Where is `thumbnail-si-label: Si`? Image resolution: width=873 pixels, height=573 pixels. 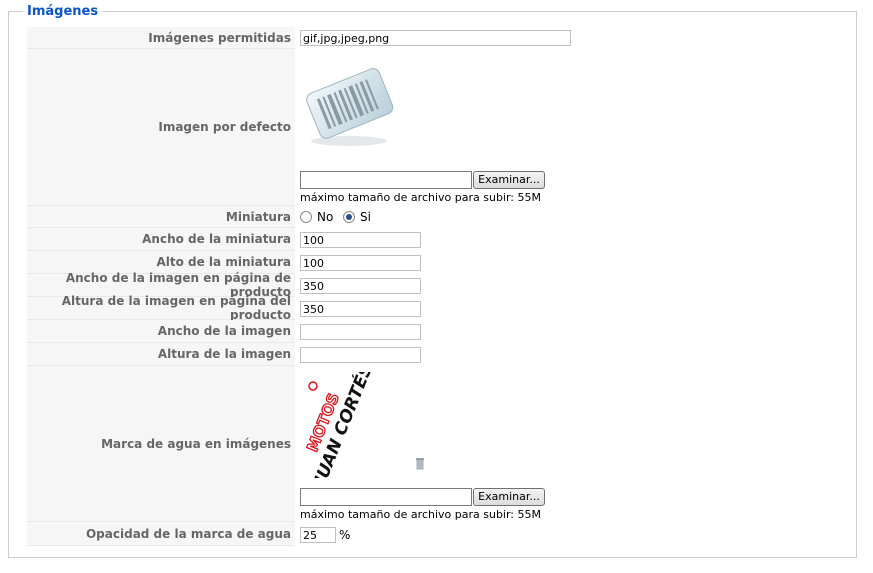
thumbnail-si-label: Si is located at coordinates (365, 217).